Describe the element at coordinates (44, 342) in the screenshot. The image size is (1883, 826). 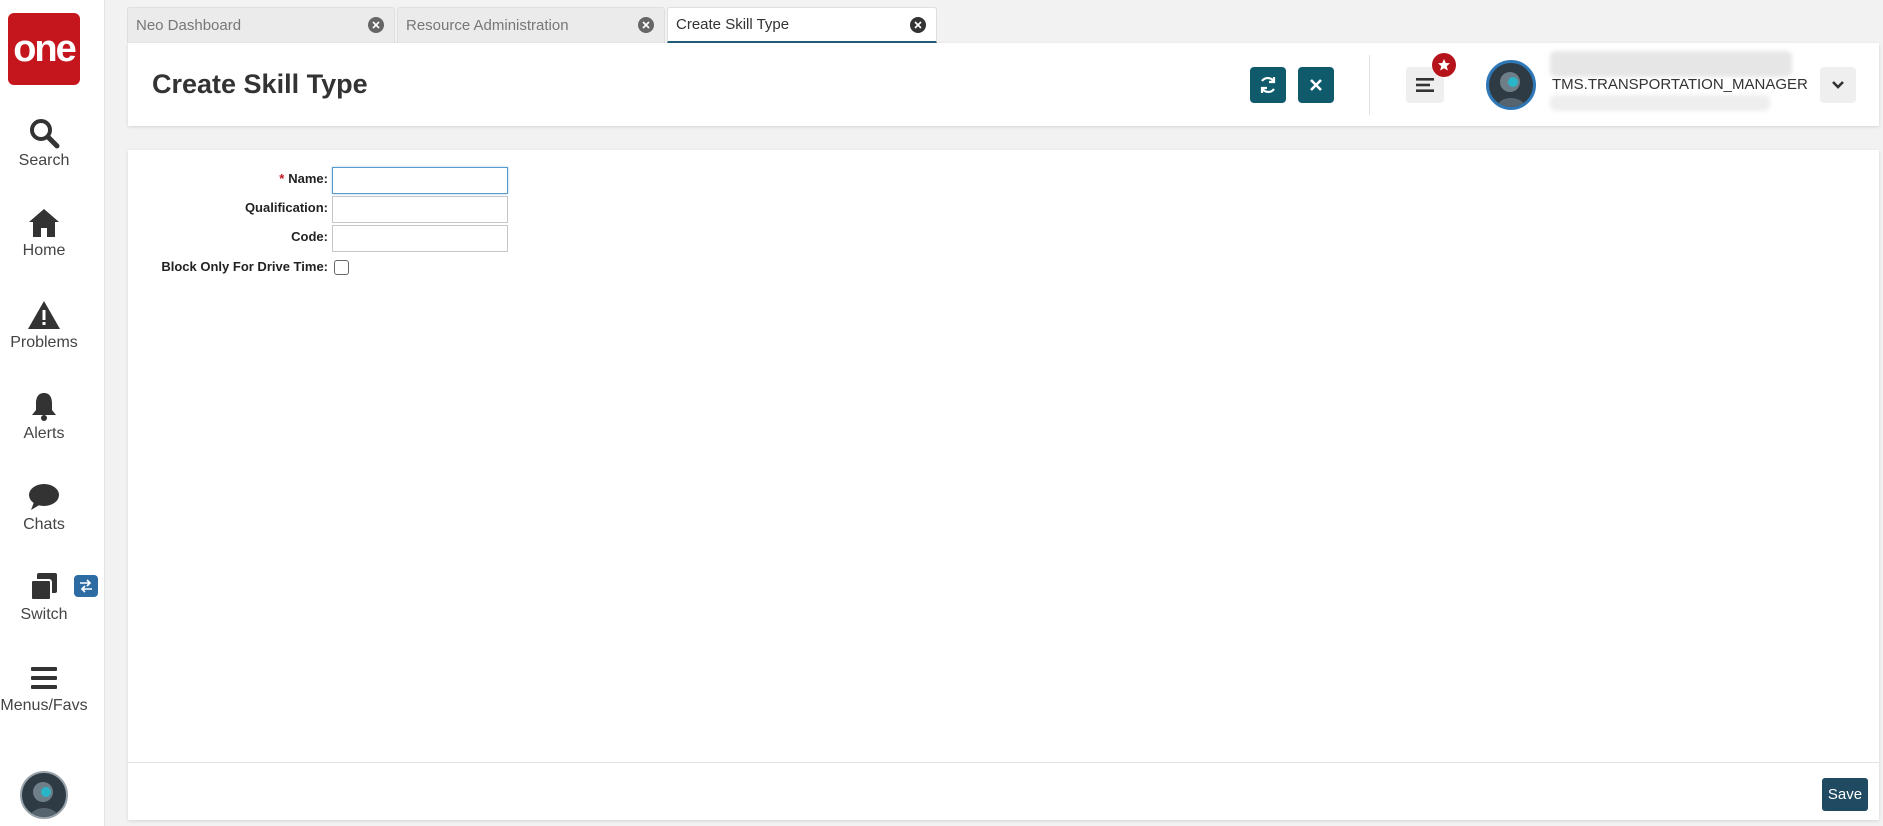
I see `nav-label-problems: Problems` at that location.